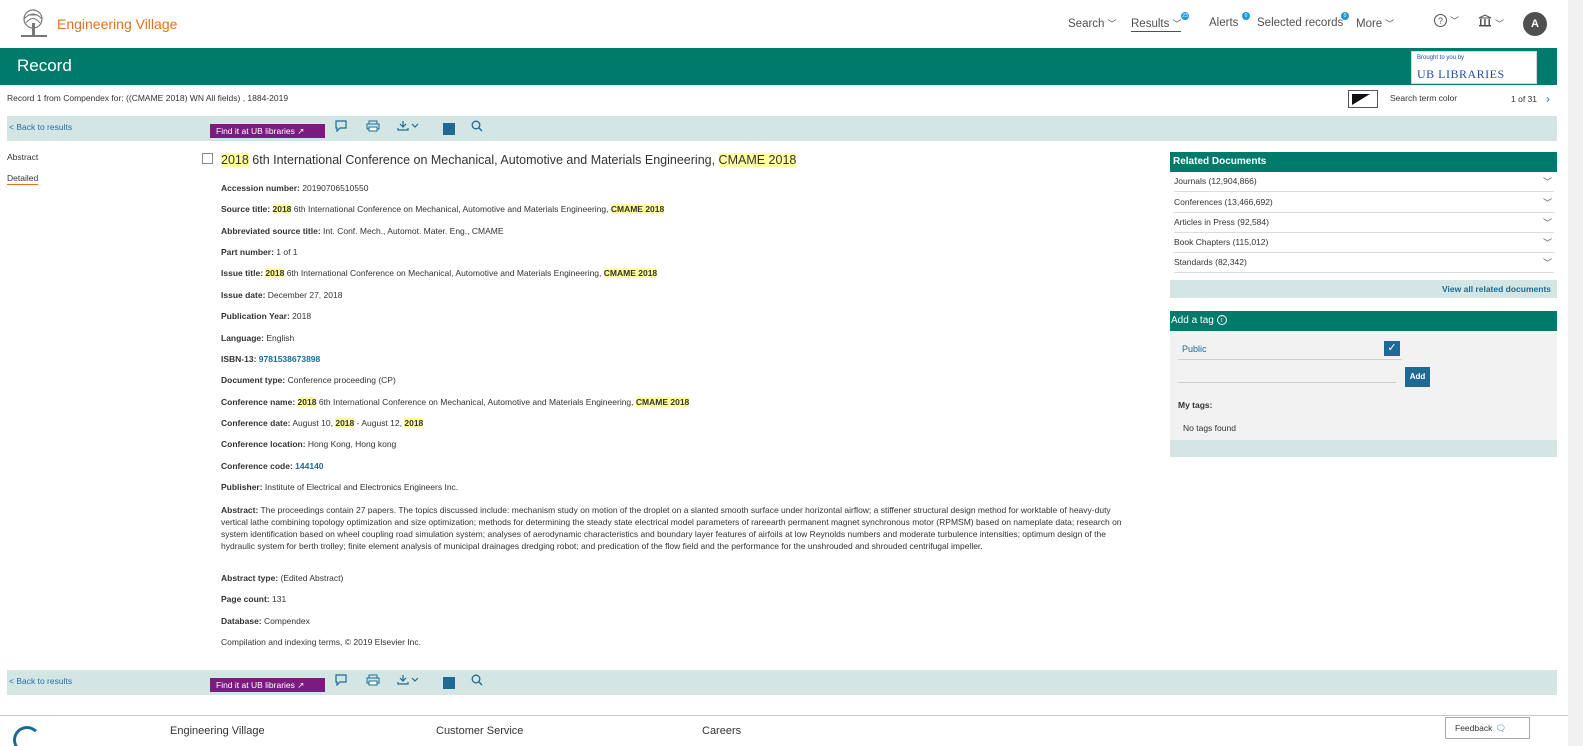 The height and width of the screenshot is (746, 1583). Describe the element at coordinates (288, 359) in the screenshot. I see `isbn-link: 9781538673898` at that location.